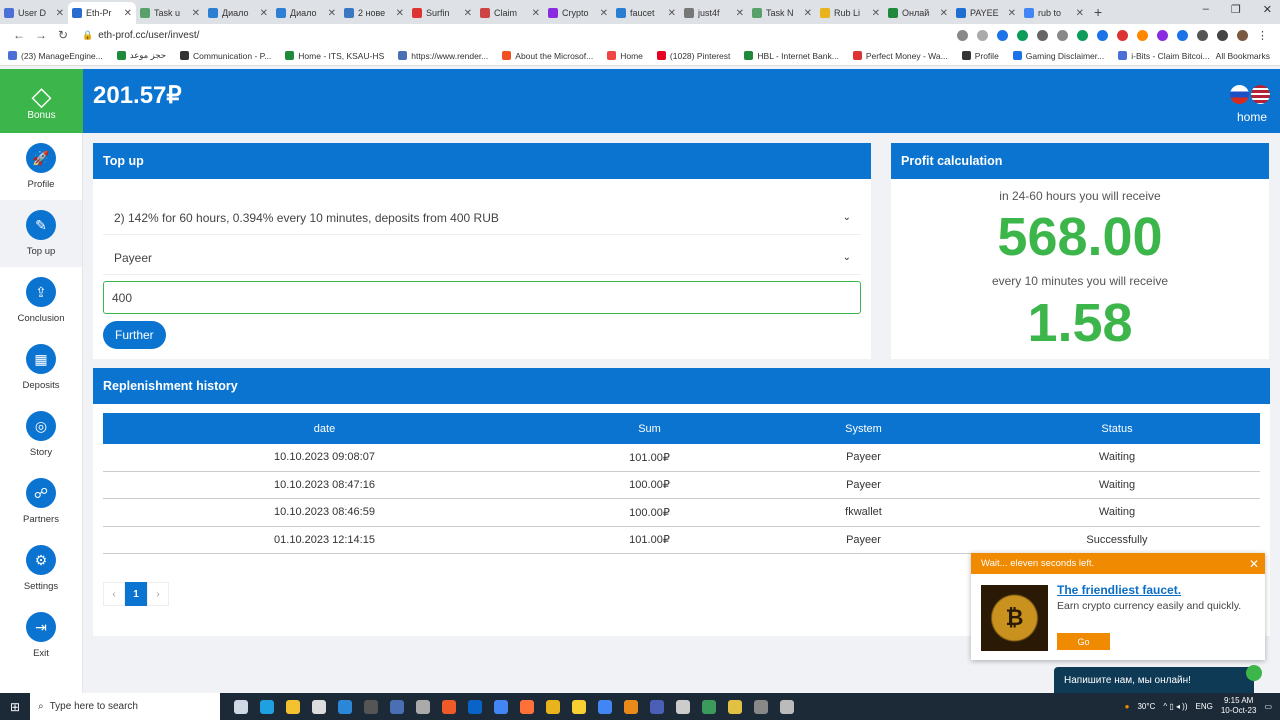  Describe the element at coordinates (527, 706) in the screenshot. I see `firefox-icon` at that location.